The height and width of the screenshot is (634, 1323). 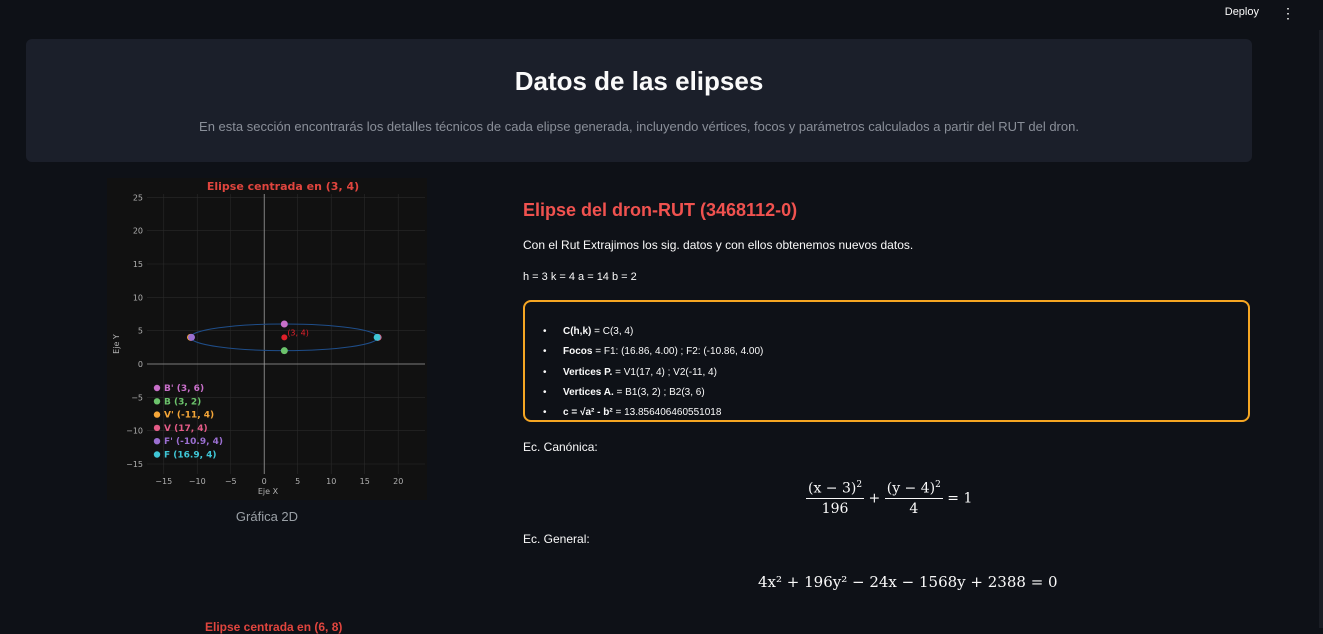 I want to click on next-plot-title: Elipse centrada en (6, 8), so click(x=274, y=627).